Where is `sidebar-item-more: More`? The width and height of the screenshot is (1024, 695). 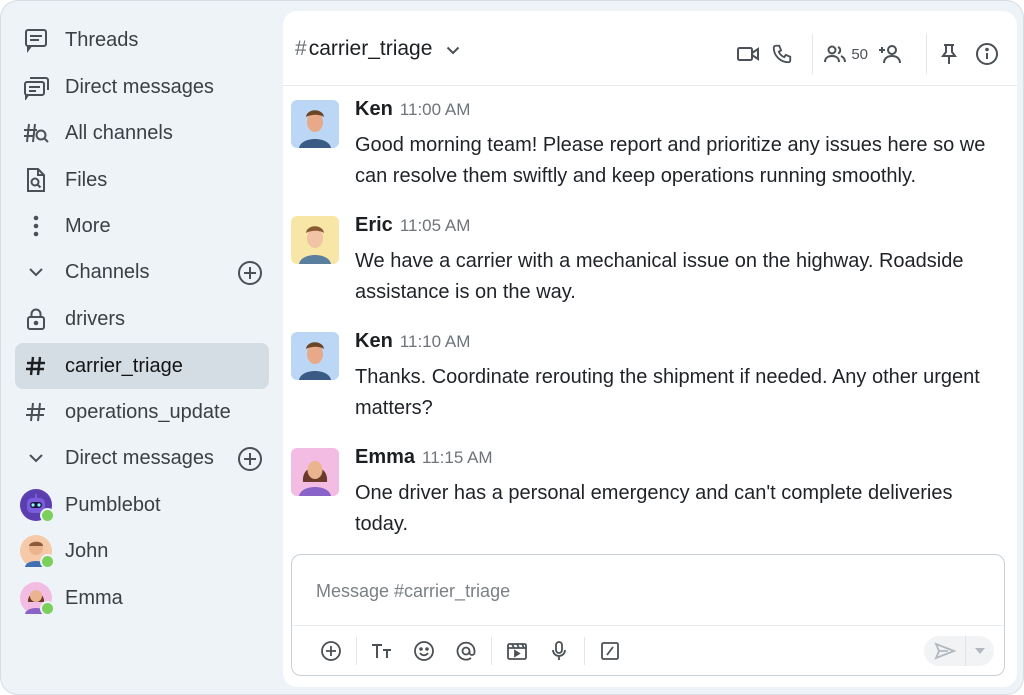 sidebar-item-more: More is located at coordinates (142, 226).